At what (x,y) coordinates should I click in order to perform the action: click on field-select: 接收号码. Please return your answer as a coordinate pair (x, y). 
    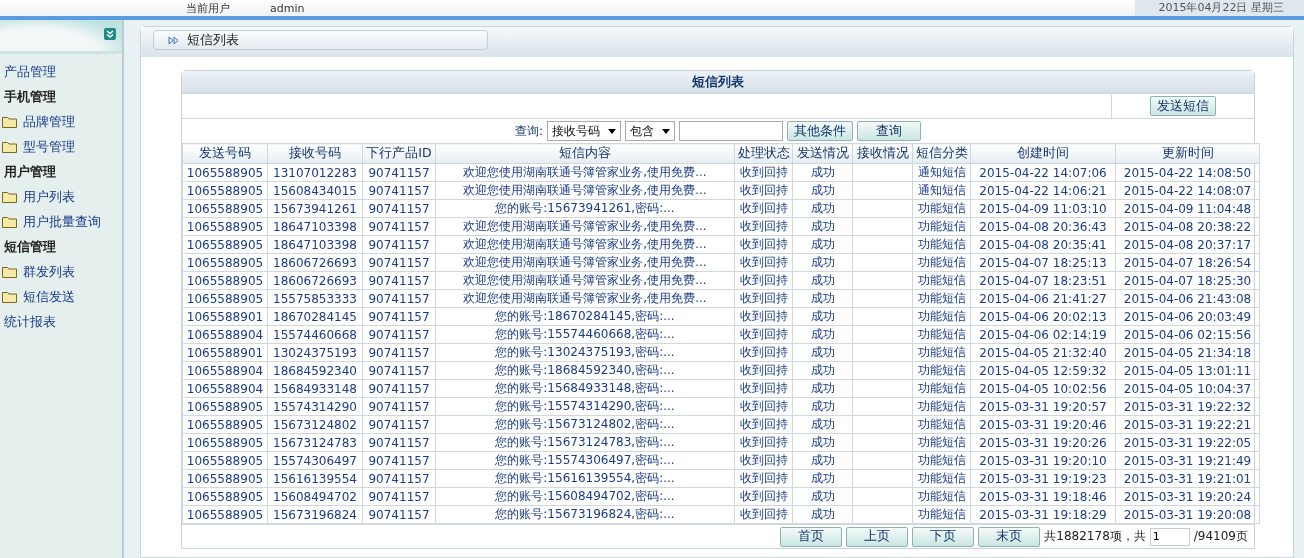
    Looking at the image, I should click on (584, 131).